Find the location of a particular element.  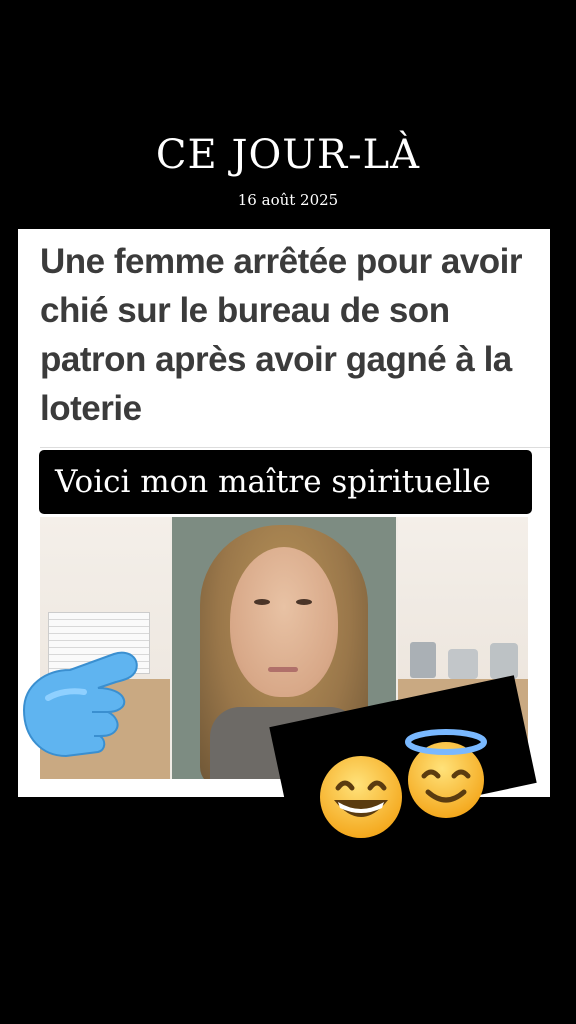

page-title: CE JOUR-LÀ is located at coordinates (288, 155).